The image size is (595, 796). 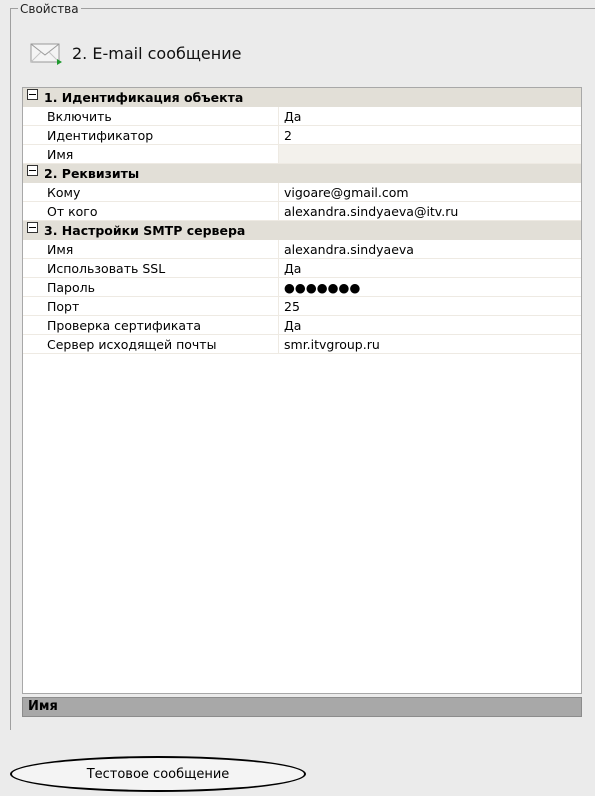 I want to click on property-row-password: Пароль ●●●●●●●, so click(x=302, y=287).